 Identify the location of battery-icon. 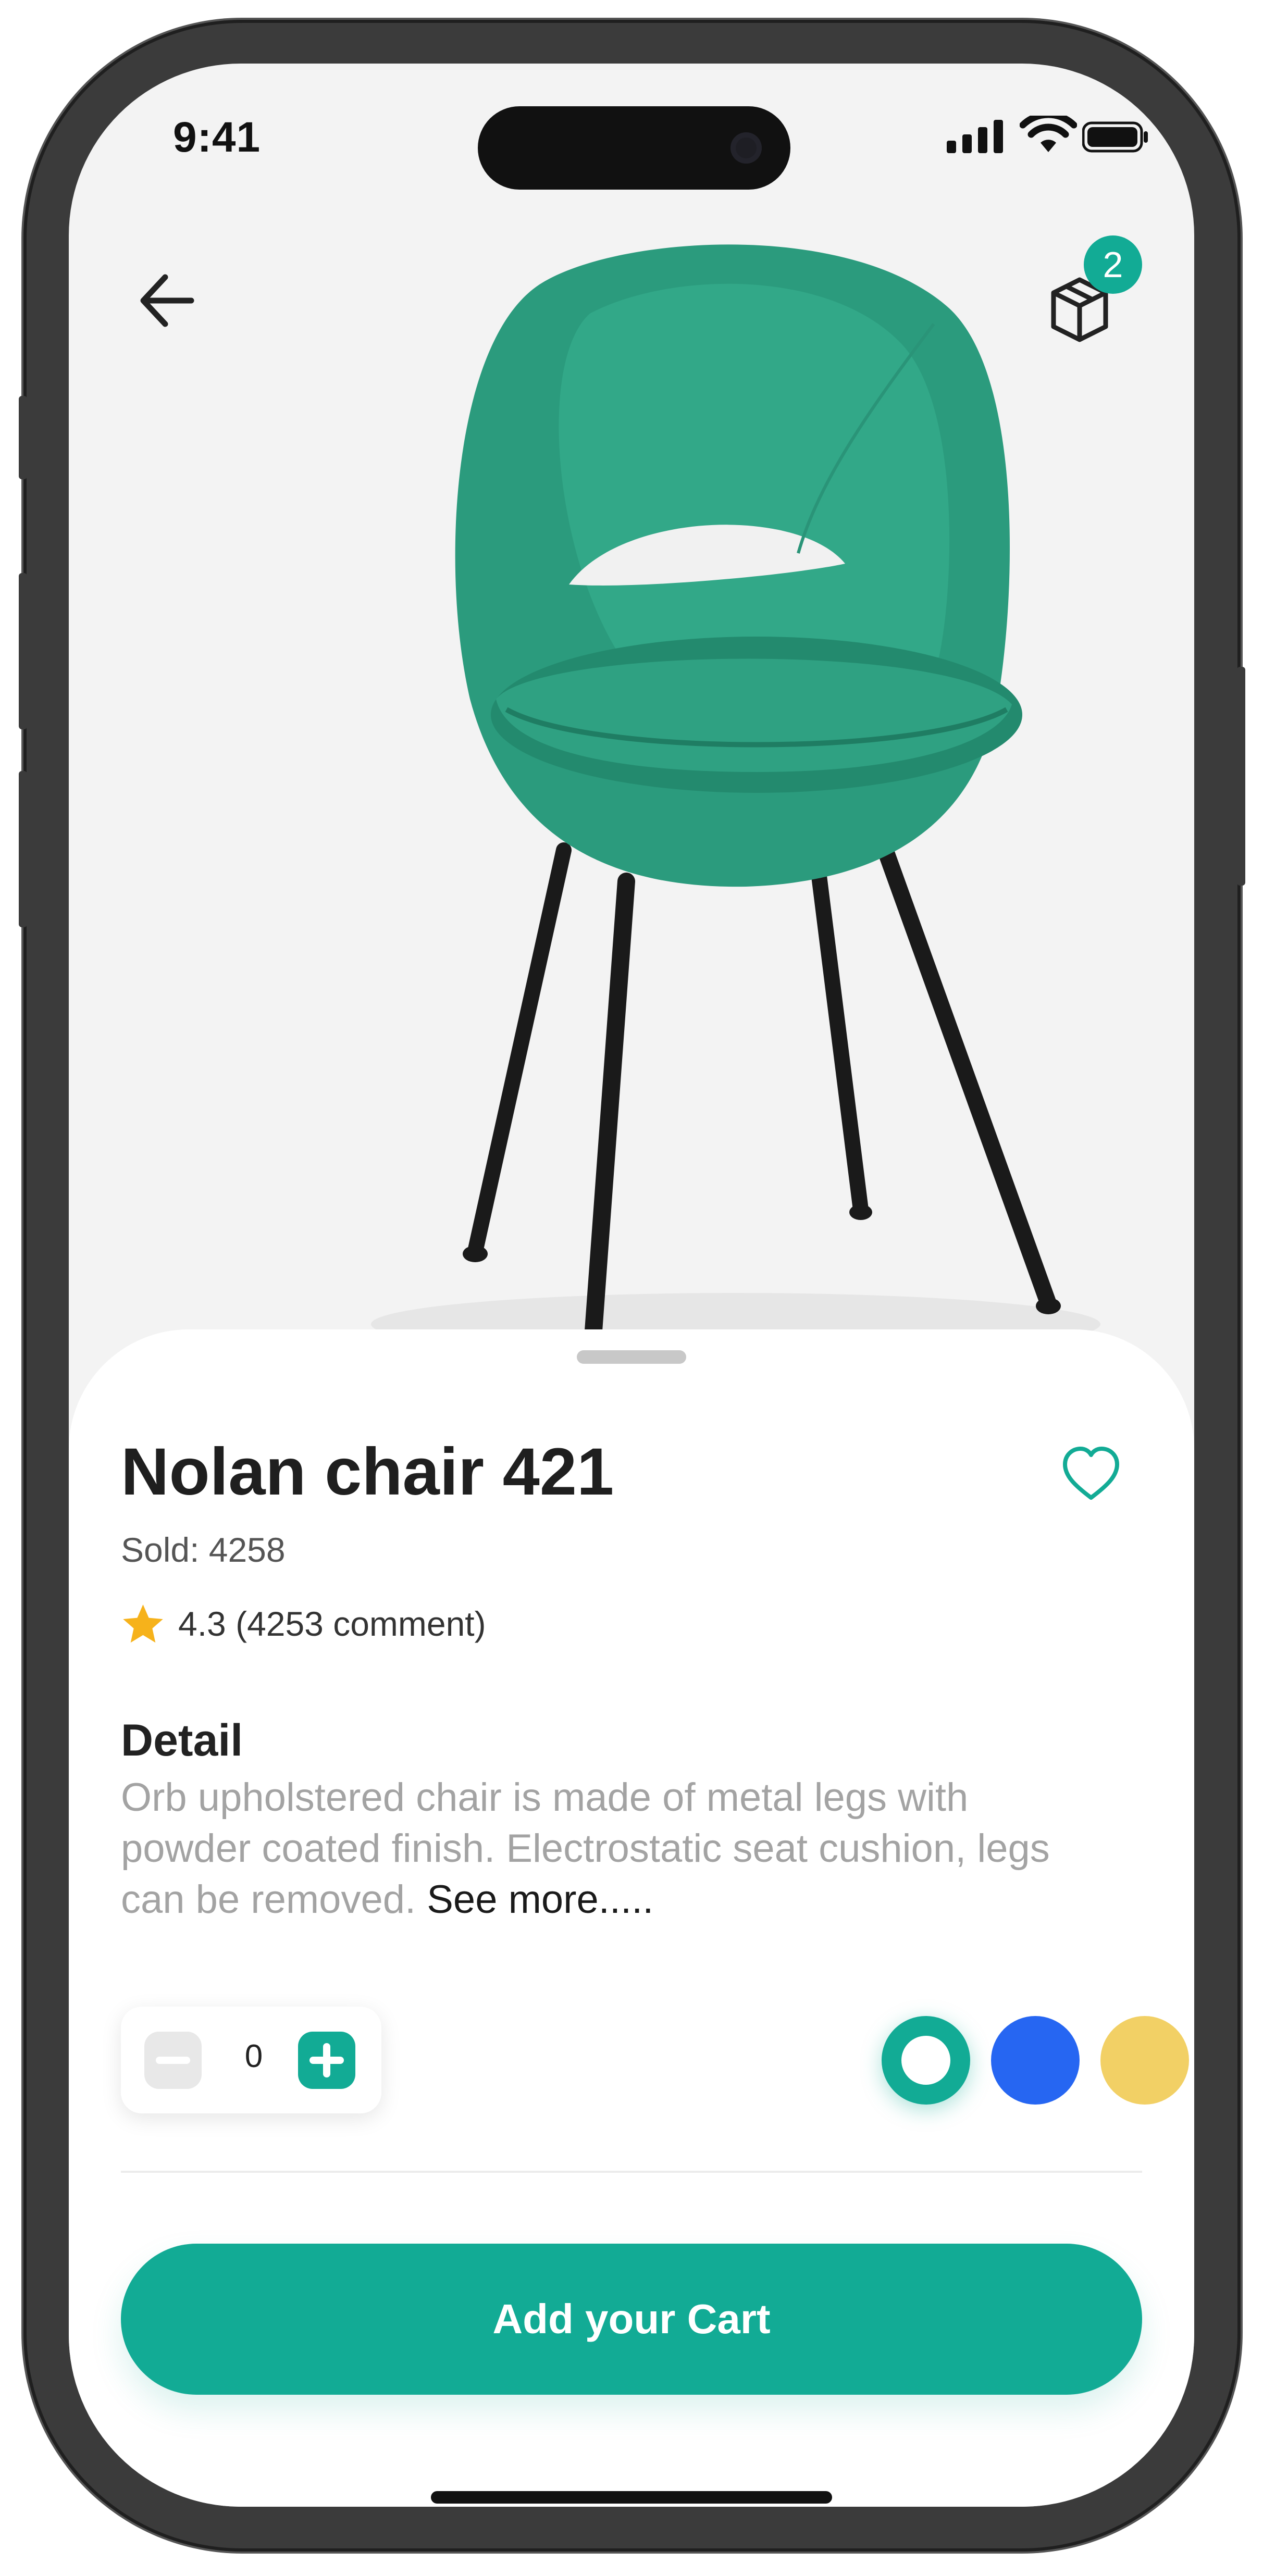
(1115, 137).